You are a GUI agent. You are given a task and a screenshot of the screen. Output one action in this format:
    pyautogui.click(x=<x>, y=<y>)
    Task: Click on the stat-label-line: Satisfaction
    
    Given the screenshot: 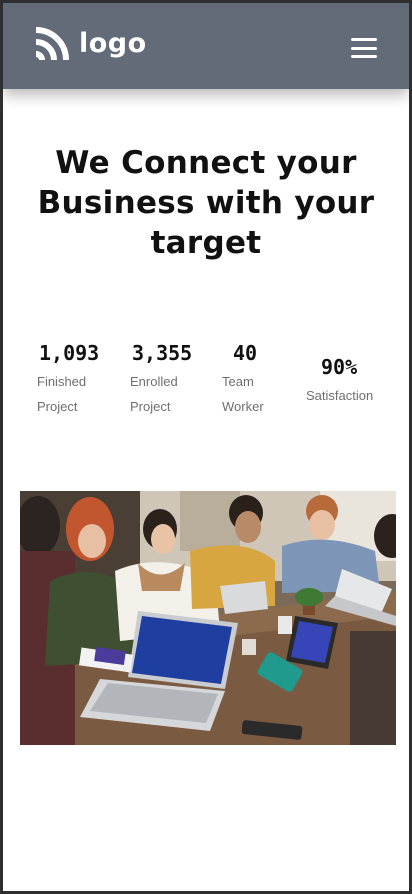 What is the action you would take?
    pyautogui.click(x=340, y=395)
    